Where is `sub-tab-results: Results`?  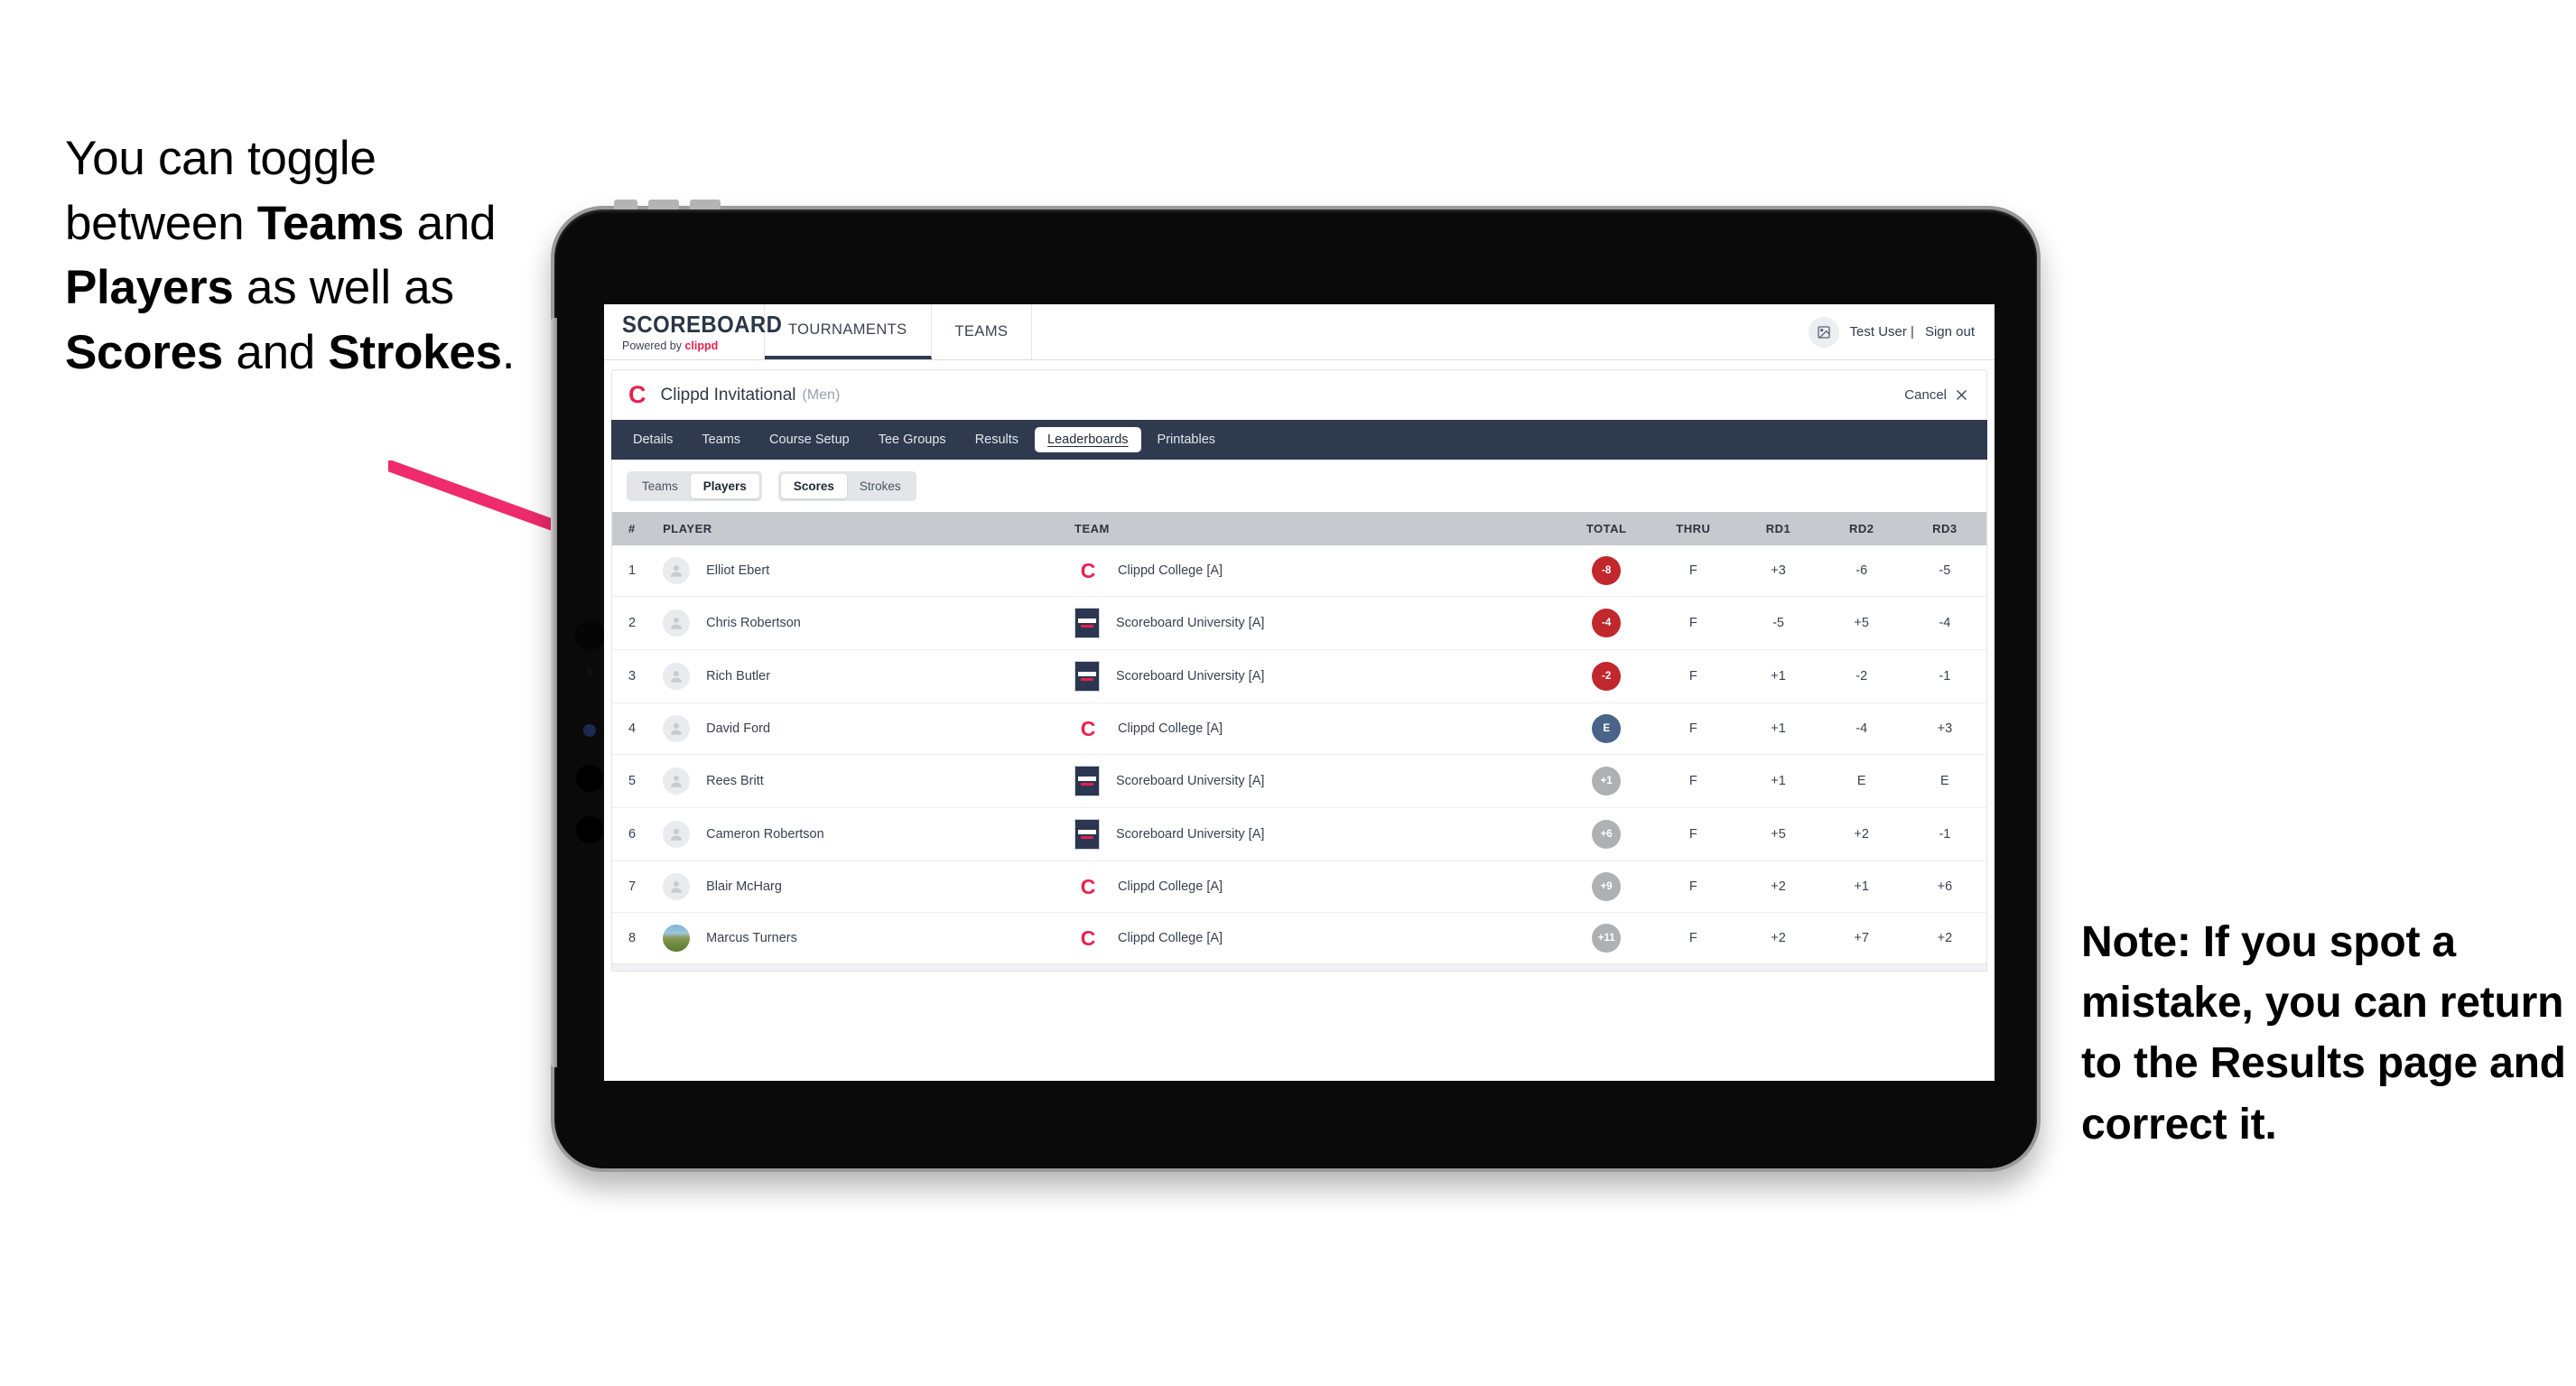 sub-tab-results: Results is located at coordinates (997, 439).